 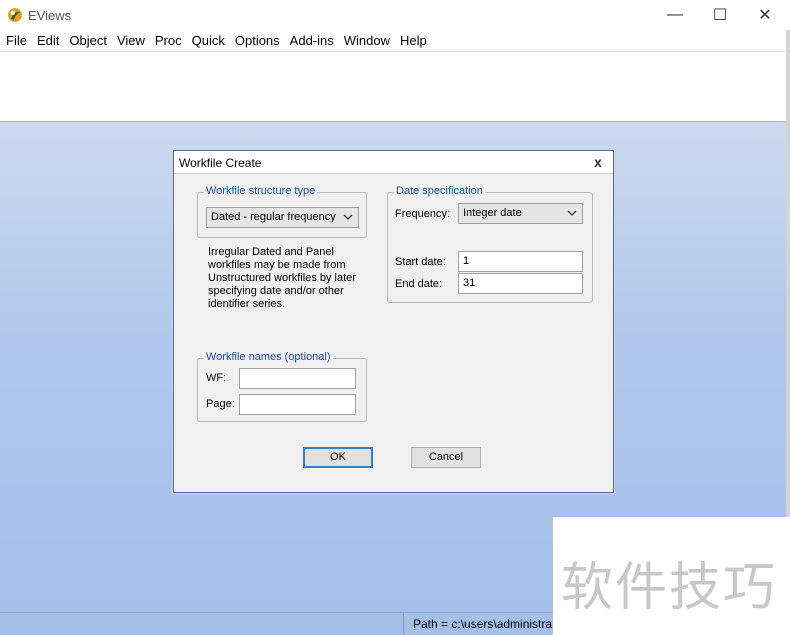 I want to click on wf-name-field, so click(x=297, y=378).